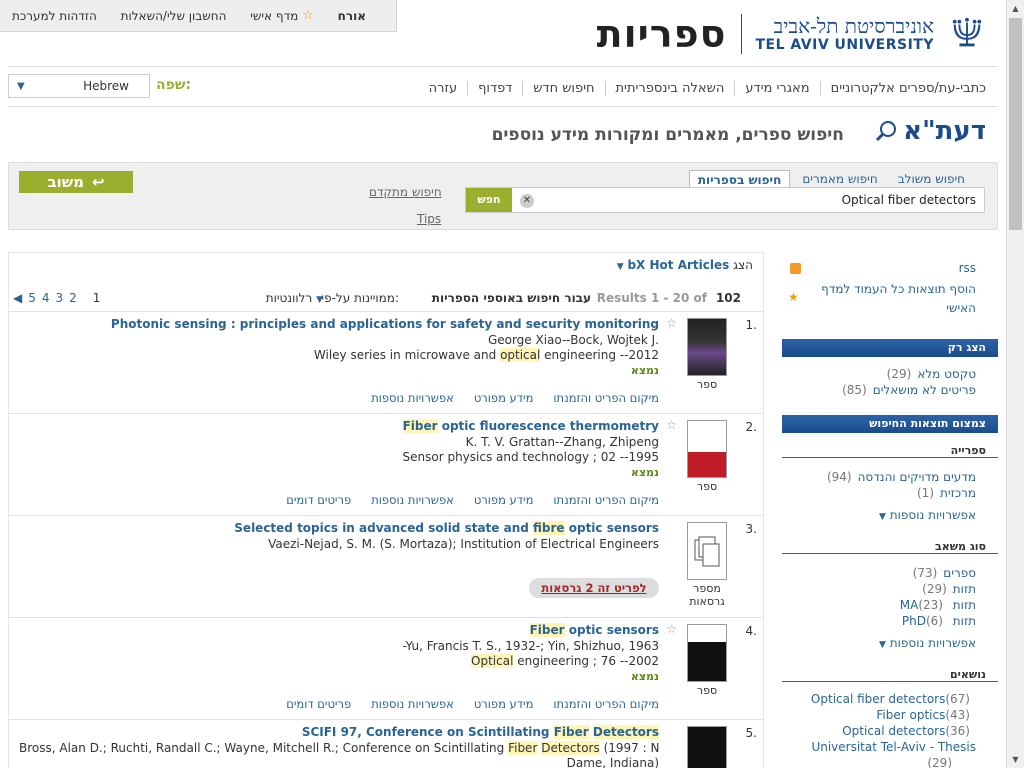 This screenshot has height=768, width=1024. I want to click on facet-library-exact-sciences: מדעים מדויקים והנדסה(94), so click(901, 477).